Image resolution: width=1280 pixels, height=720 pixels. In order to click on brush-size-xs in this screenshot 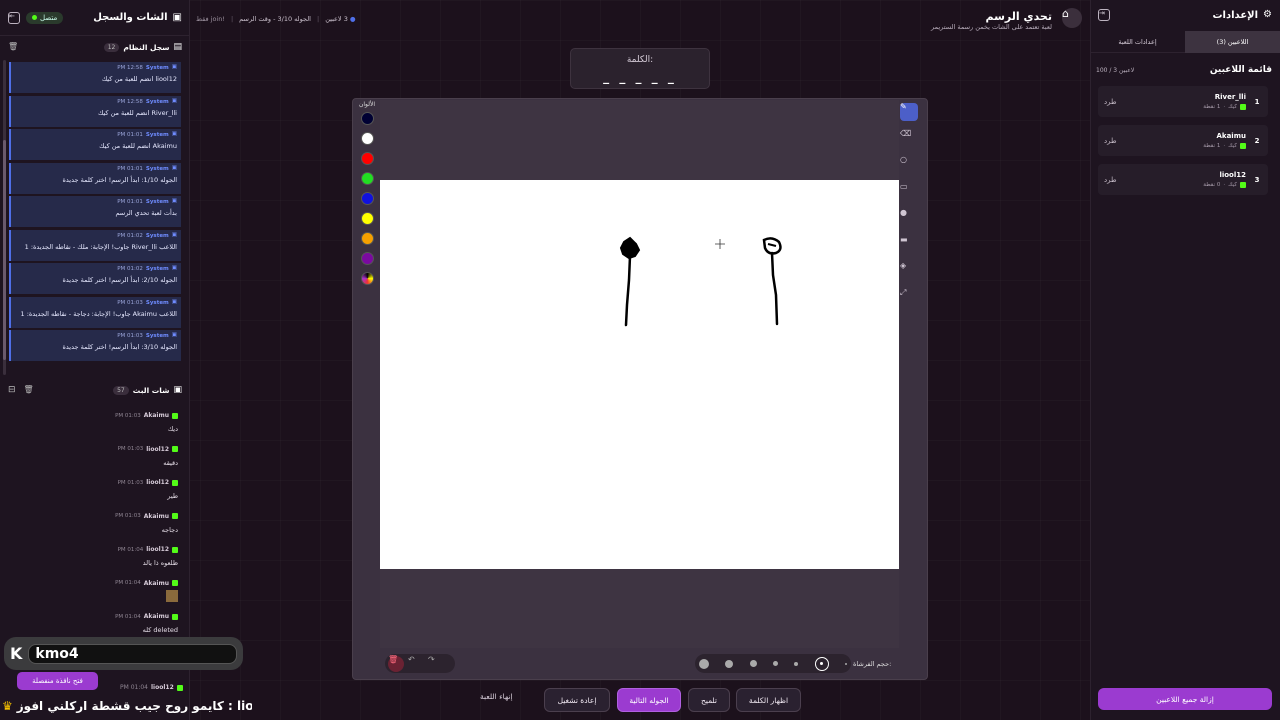, I will do `click(796, 663)`.